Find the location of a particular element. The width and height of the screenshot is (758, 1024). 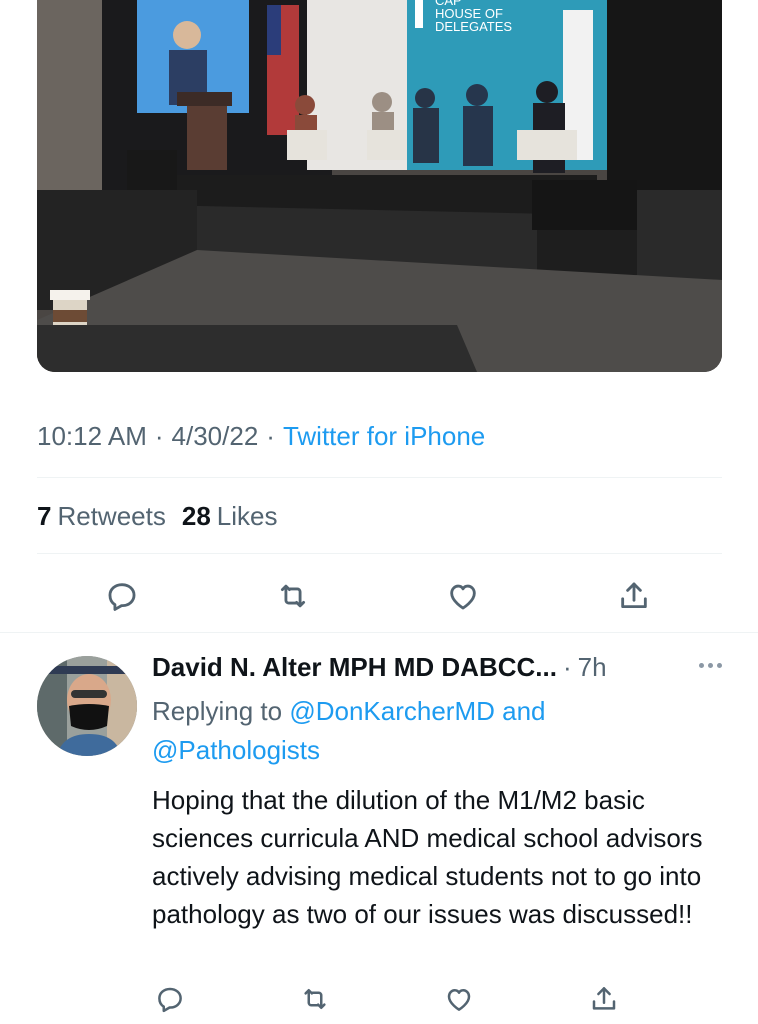

banner-line-3: DELEGATES is located at coordinates (473, 26).